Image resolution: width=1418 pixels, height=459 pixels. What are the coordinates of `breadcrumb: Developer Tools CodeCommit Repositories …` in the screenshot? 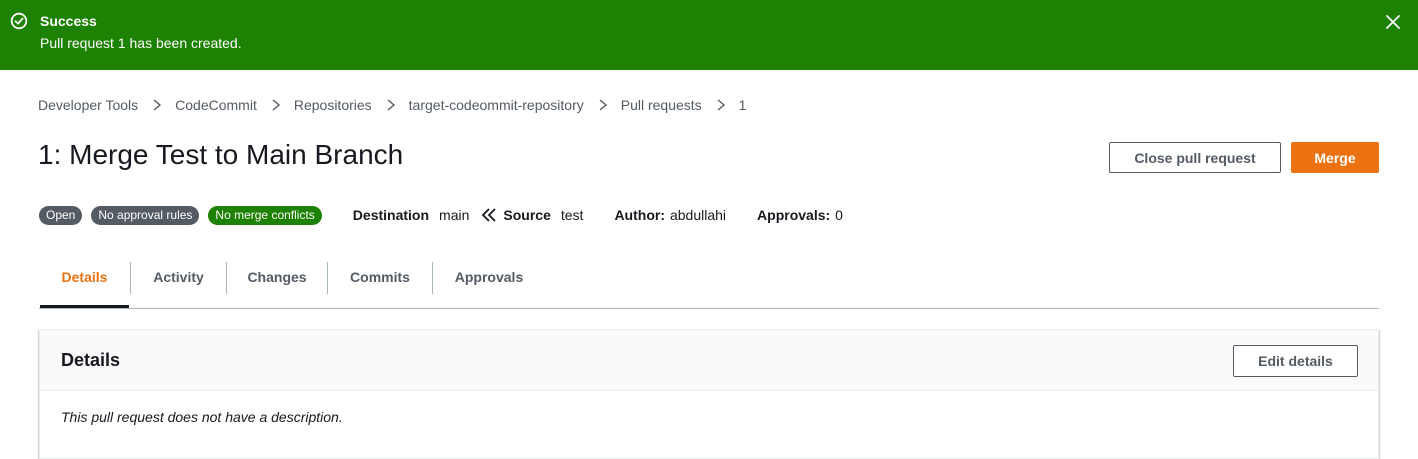 It's located at (392, 105).